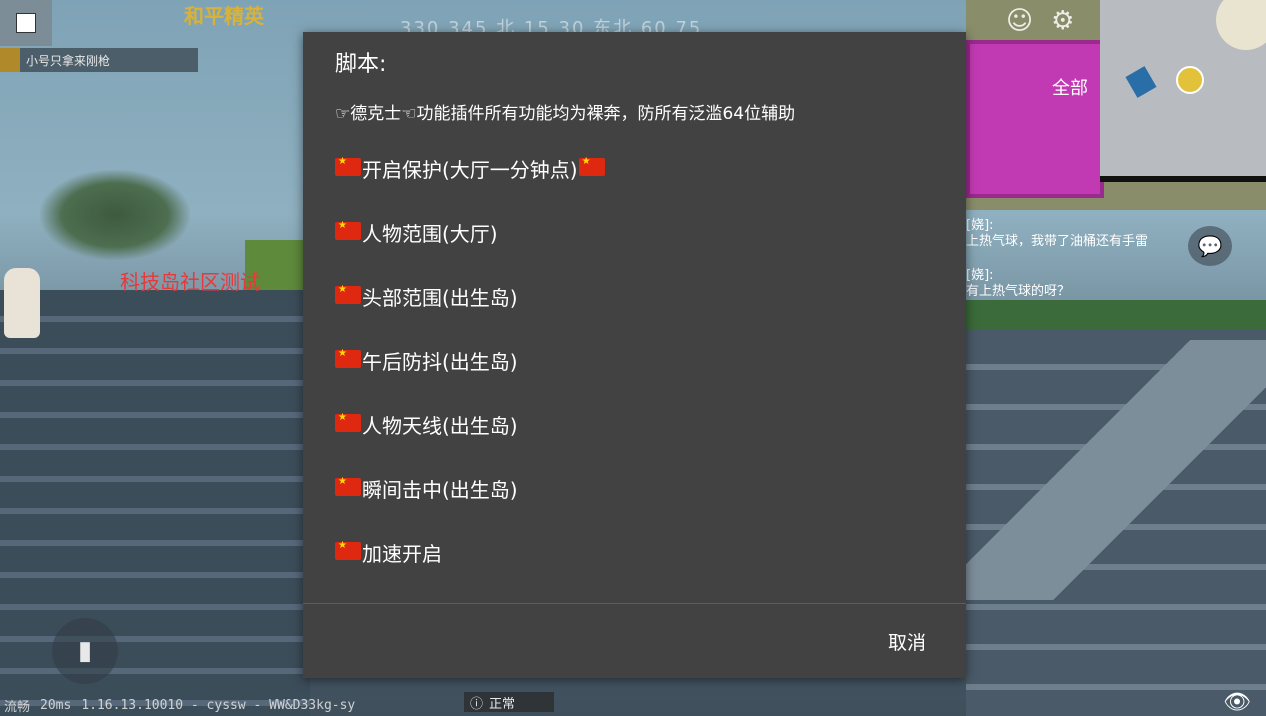 The image size is (1266, 716). I want to click on option-anti-shake: 午后防抖(出生岛), so click(635, 374).